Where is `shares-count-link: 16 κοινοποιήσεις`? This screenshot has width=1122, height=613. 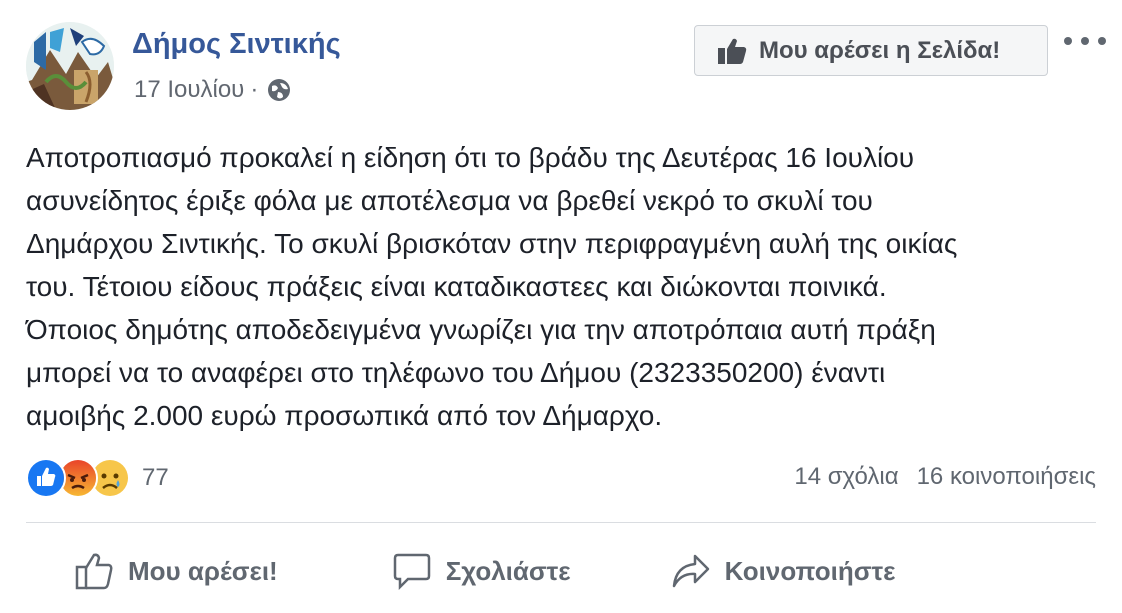
shares-count-link: 16 κοινοποιήσεις is located at coordinates (1006, 477).